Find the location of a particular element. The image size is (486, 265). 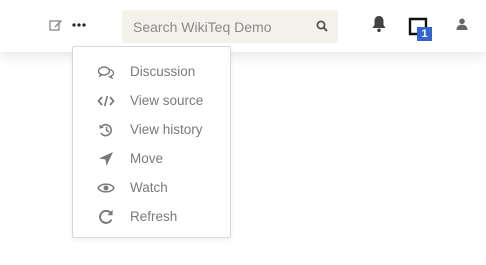

eye-icon is located at coordinates (106, 188).